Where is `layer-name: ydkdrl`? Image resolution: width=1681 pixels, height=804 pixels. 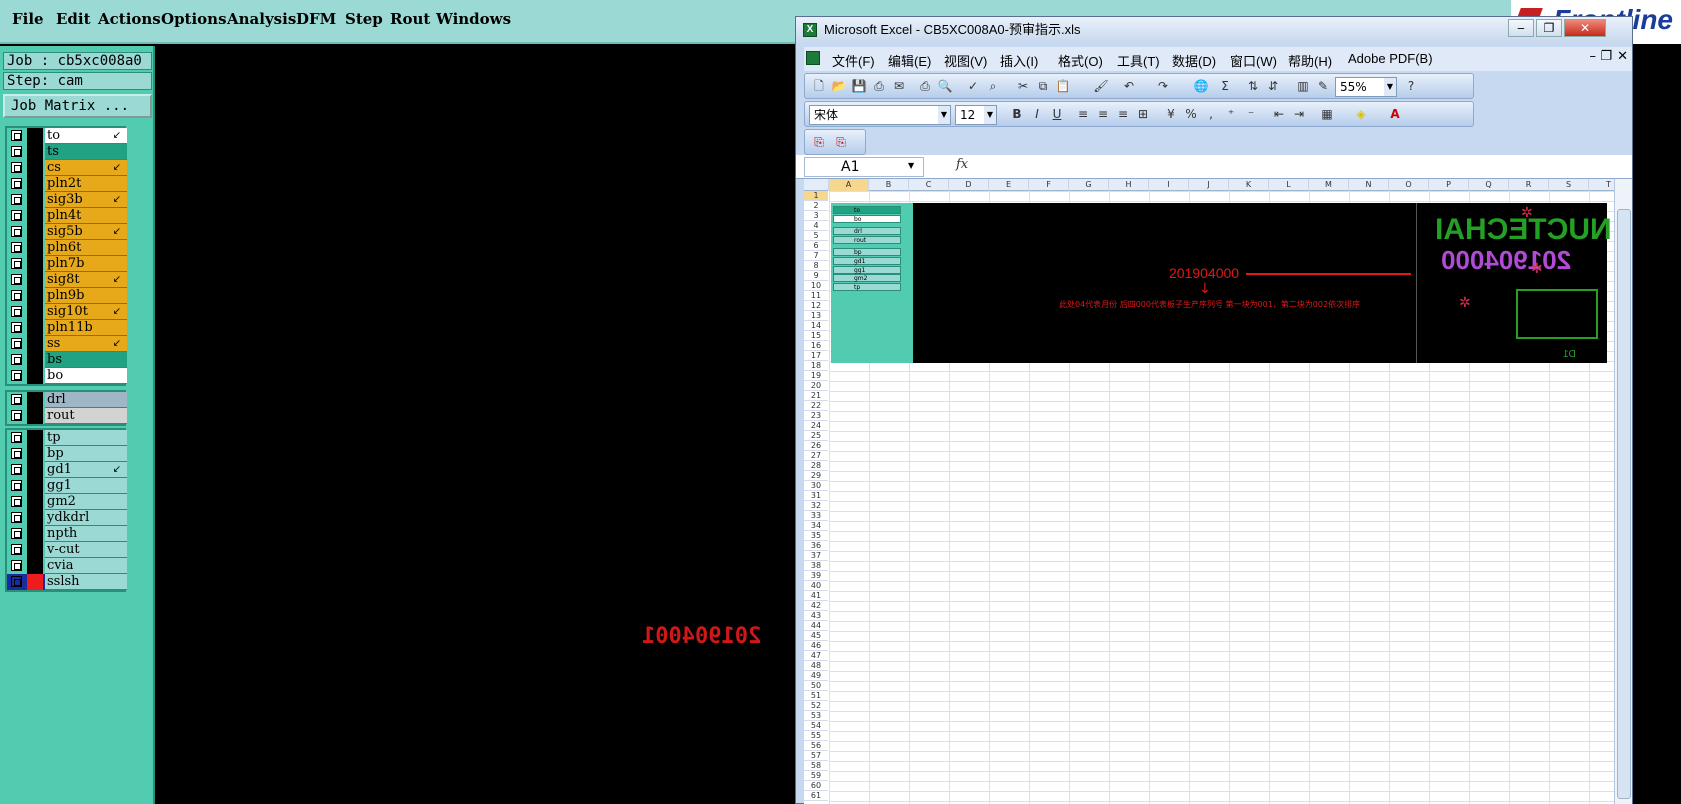
layer-name: ydkdrl is located at coordinates (86, 518).